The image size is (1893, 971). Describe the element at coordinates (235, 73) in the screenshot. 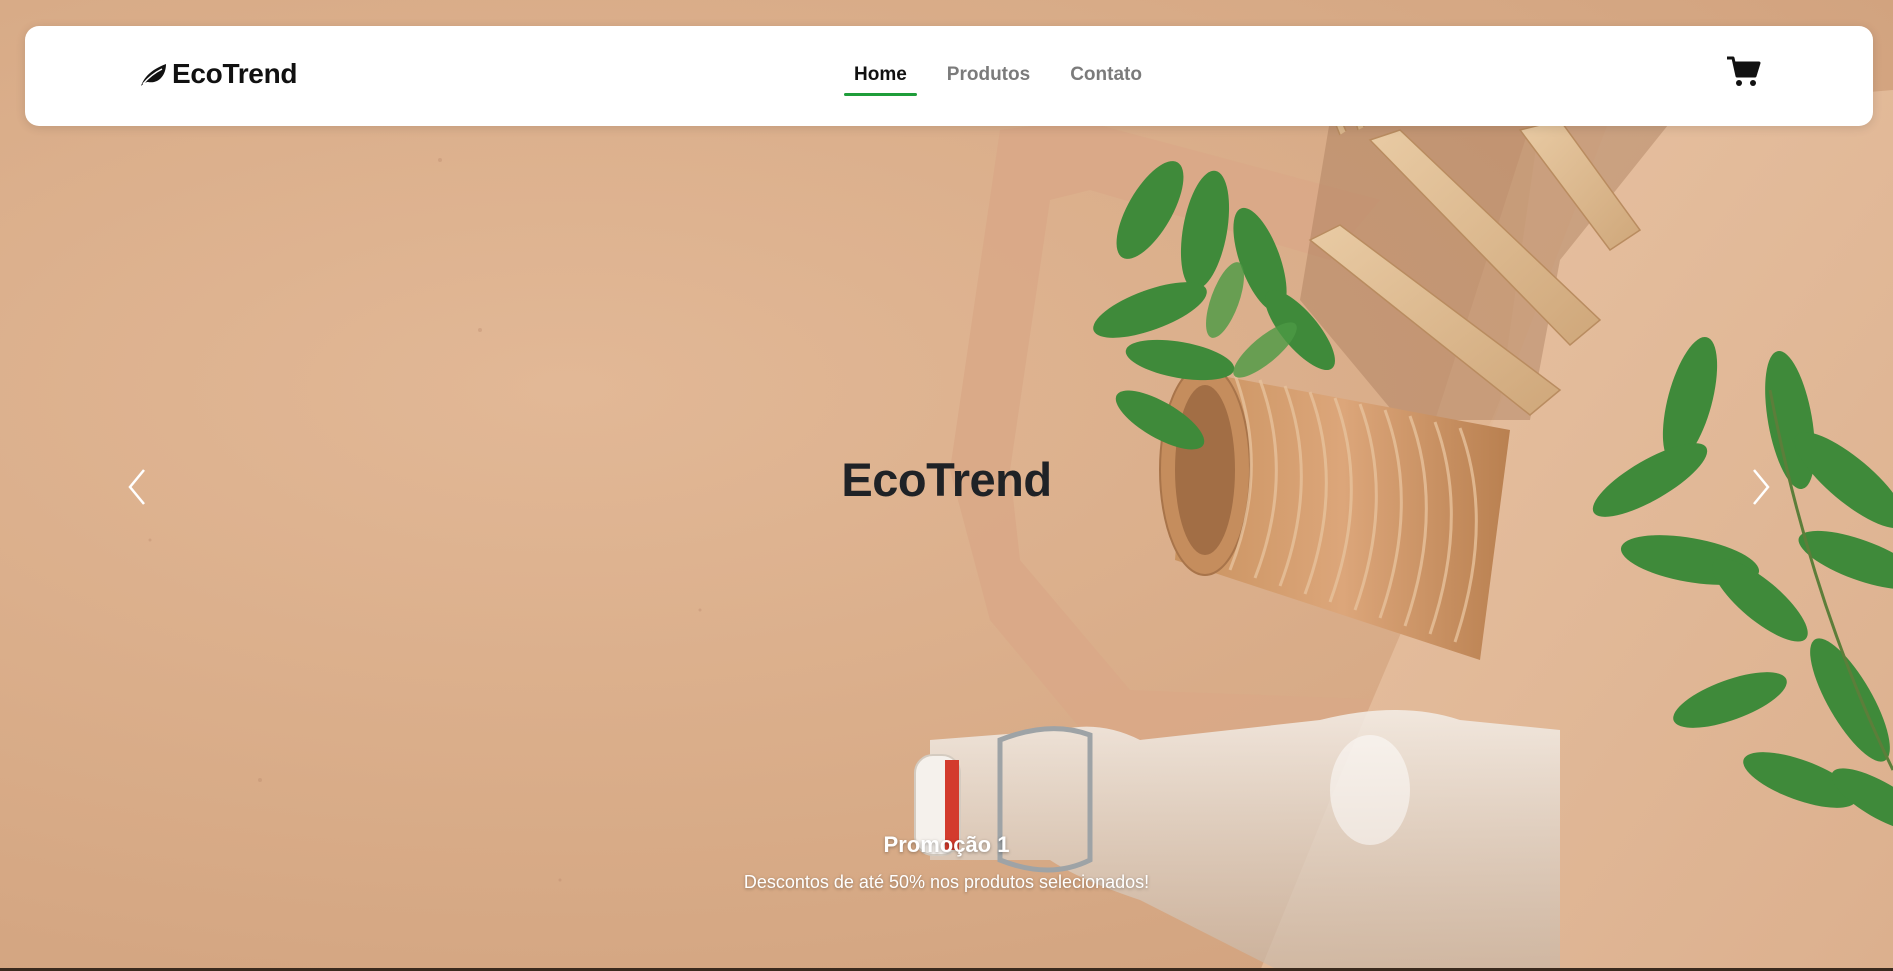

I see `brand-name: EcoTrend` at that location.